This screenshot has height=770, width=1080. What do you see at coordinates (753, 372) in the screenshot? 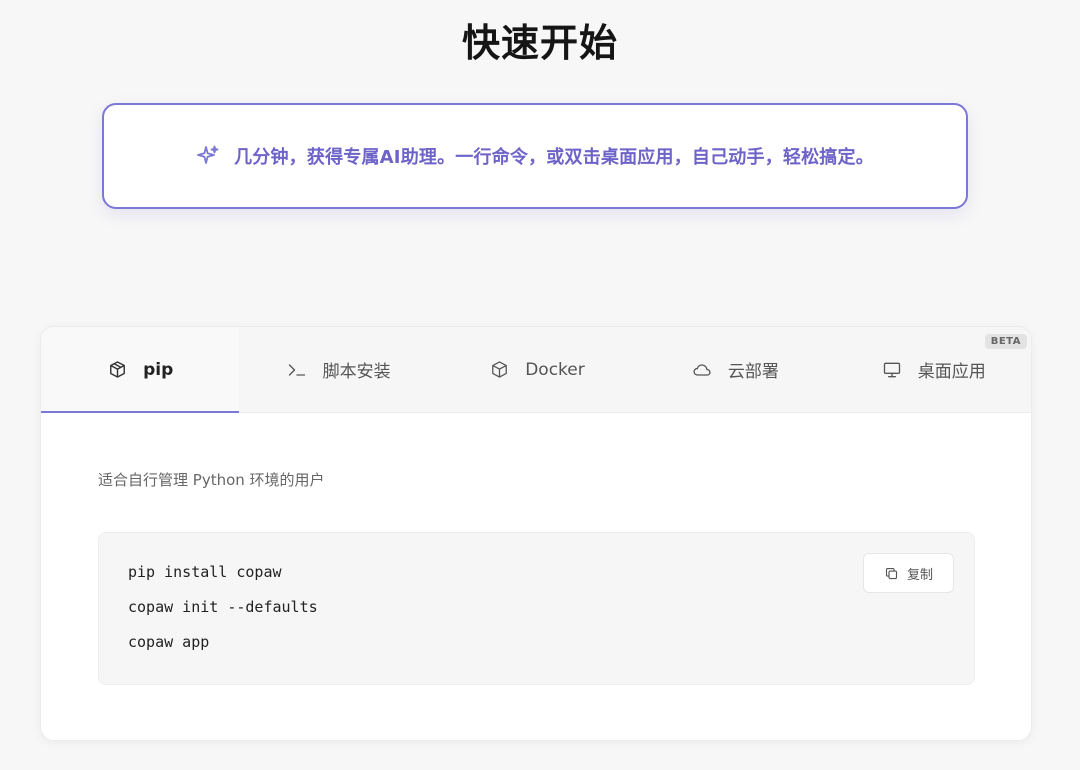
I see `tab-label: 云部署` at bounding box center [753, 372].